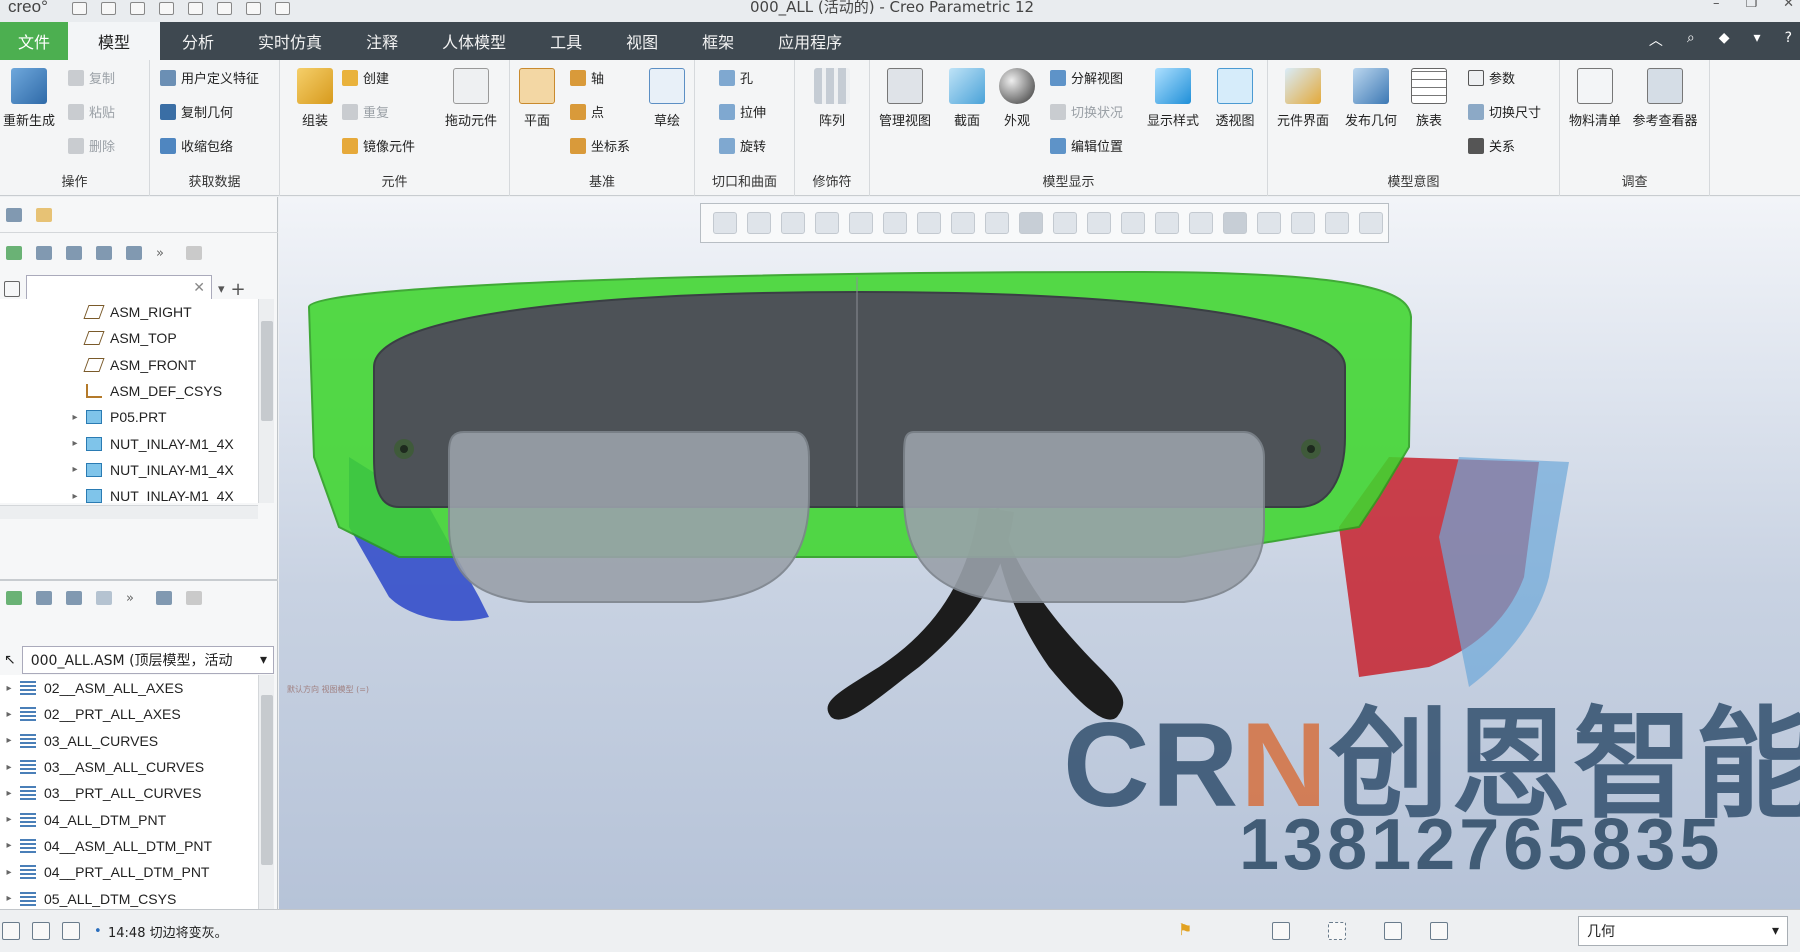  Describe the element at coordinates (1413, 180) in the screenshot. I see `group-title: 模型意图` at that location.